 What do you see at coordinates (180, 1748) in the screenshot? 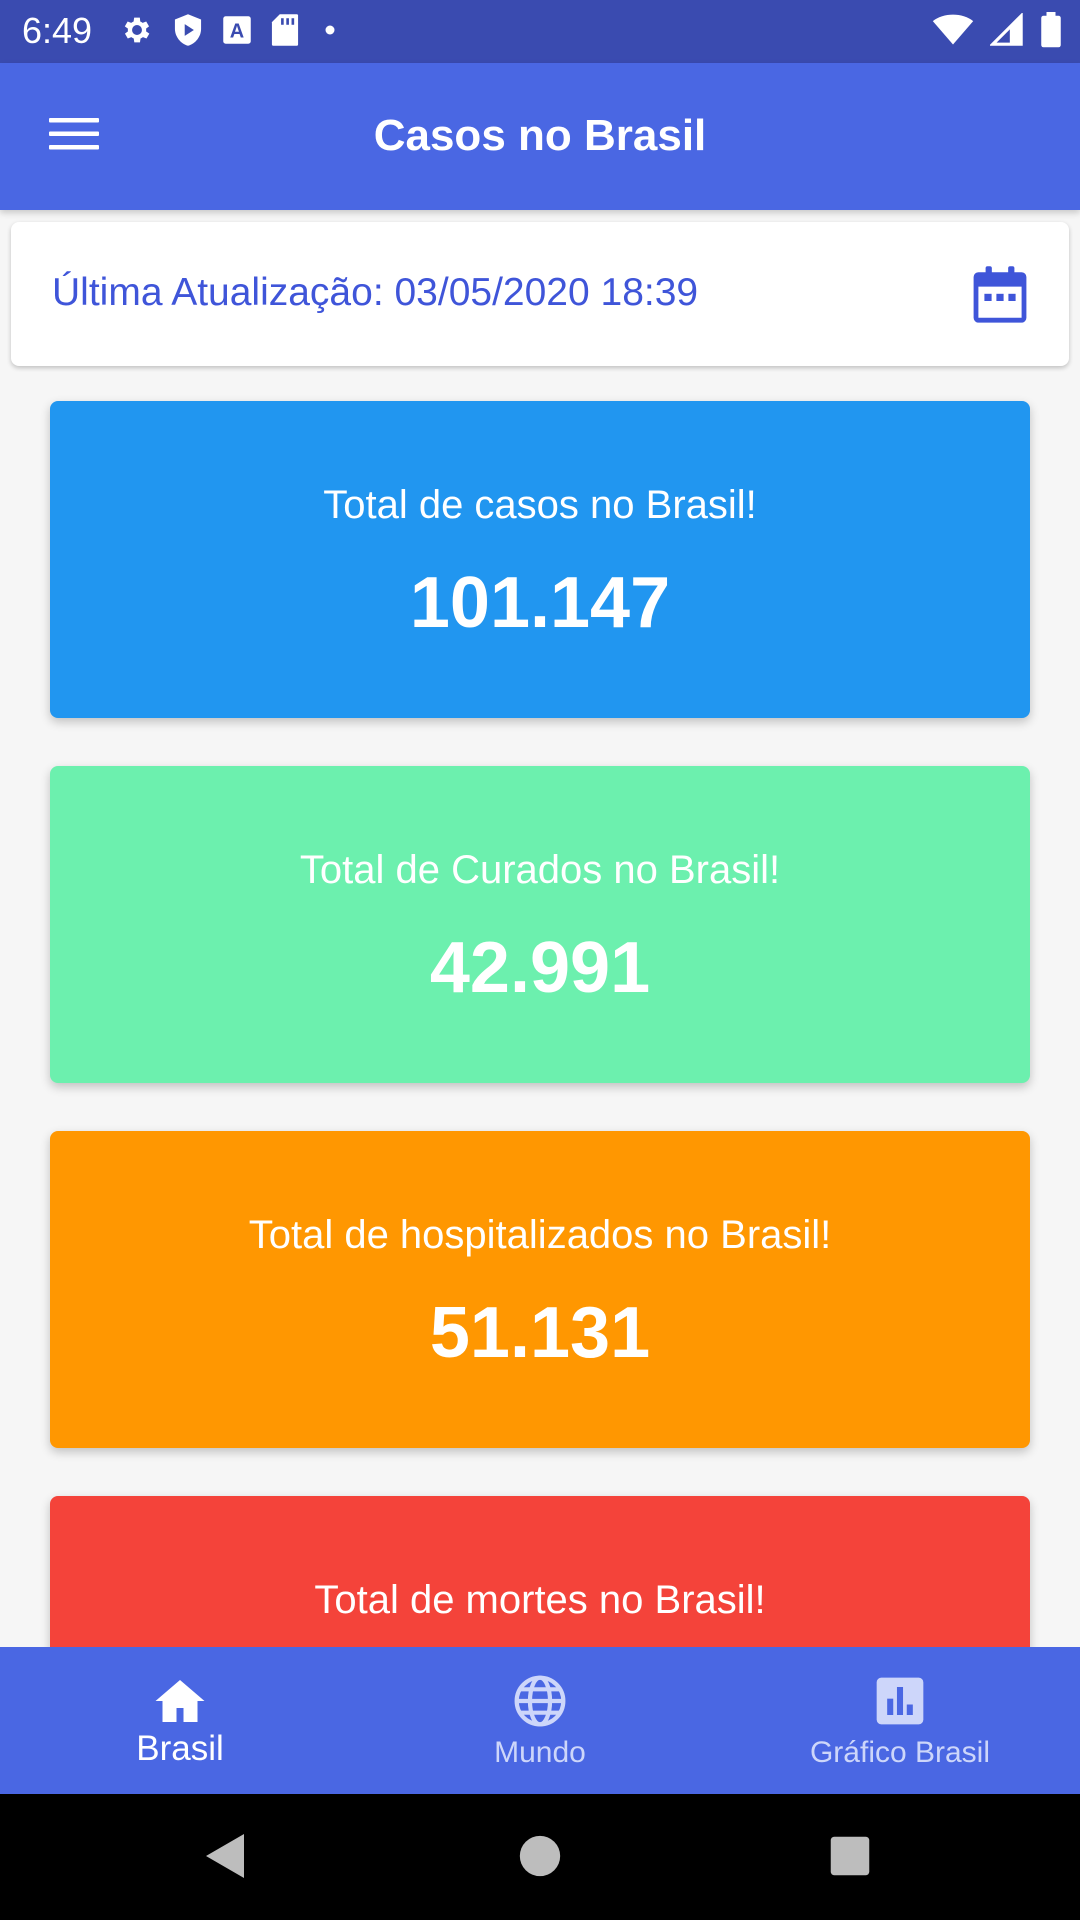
I see `nav-label-brasil: Brasil` at bounding box center [180, 1748].